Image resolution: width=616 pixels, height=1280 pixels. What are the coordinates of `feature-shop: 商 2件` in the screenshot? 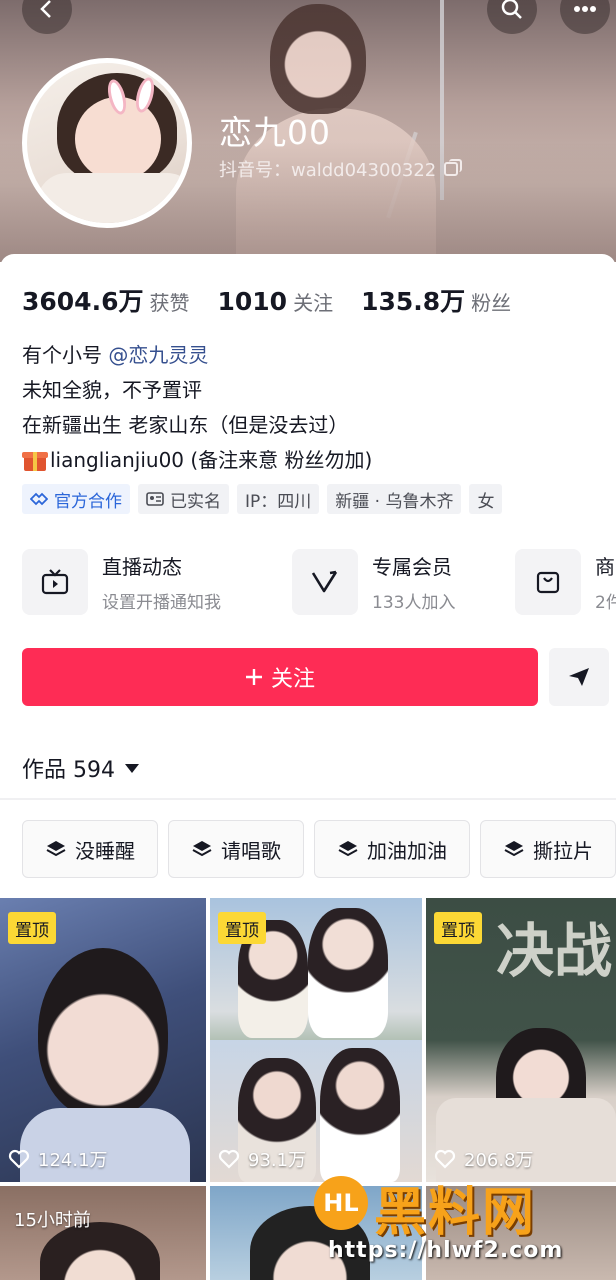 It's located at (565, 582).